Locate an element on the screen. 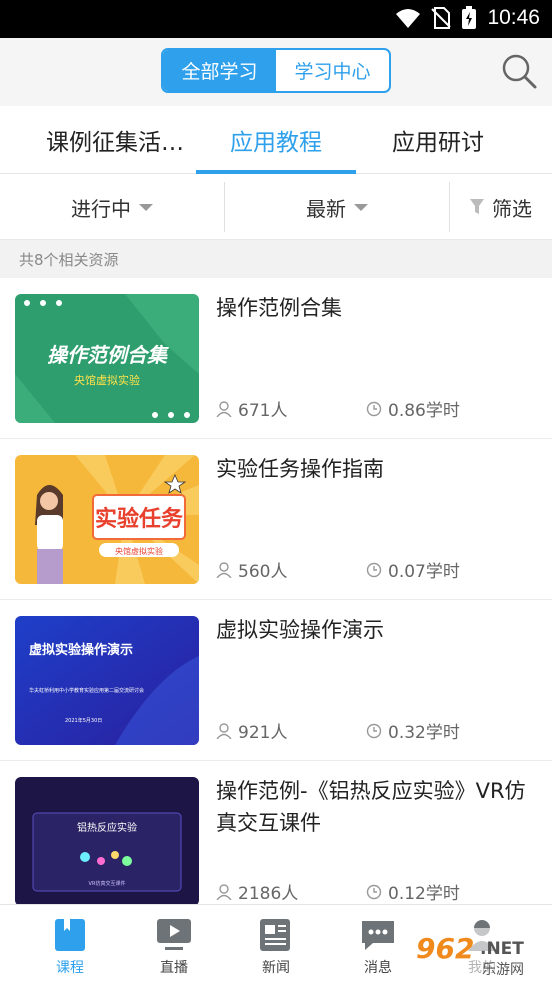 The height and width of the screenshot is (983, 552). status-filter-dropdown: 进行中 is located at coordinates (112, 207).